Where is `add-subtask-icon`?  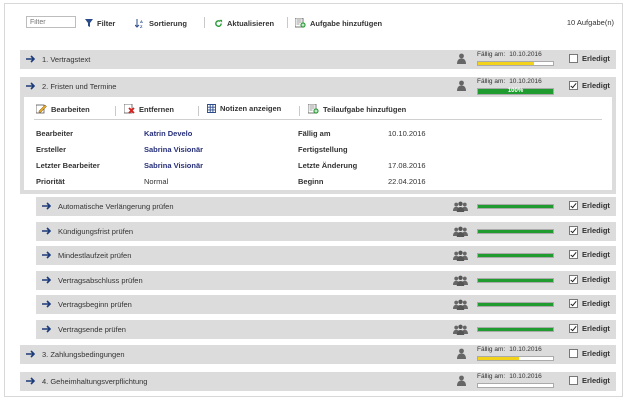 add-subtask-icon is located at coordinates (313, 109).